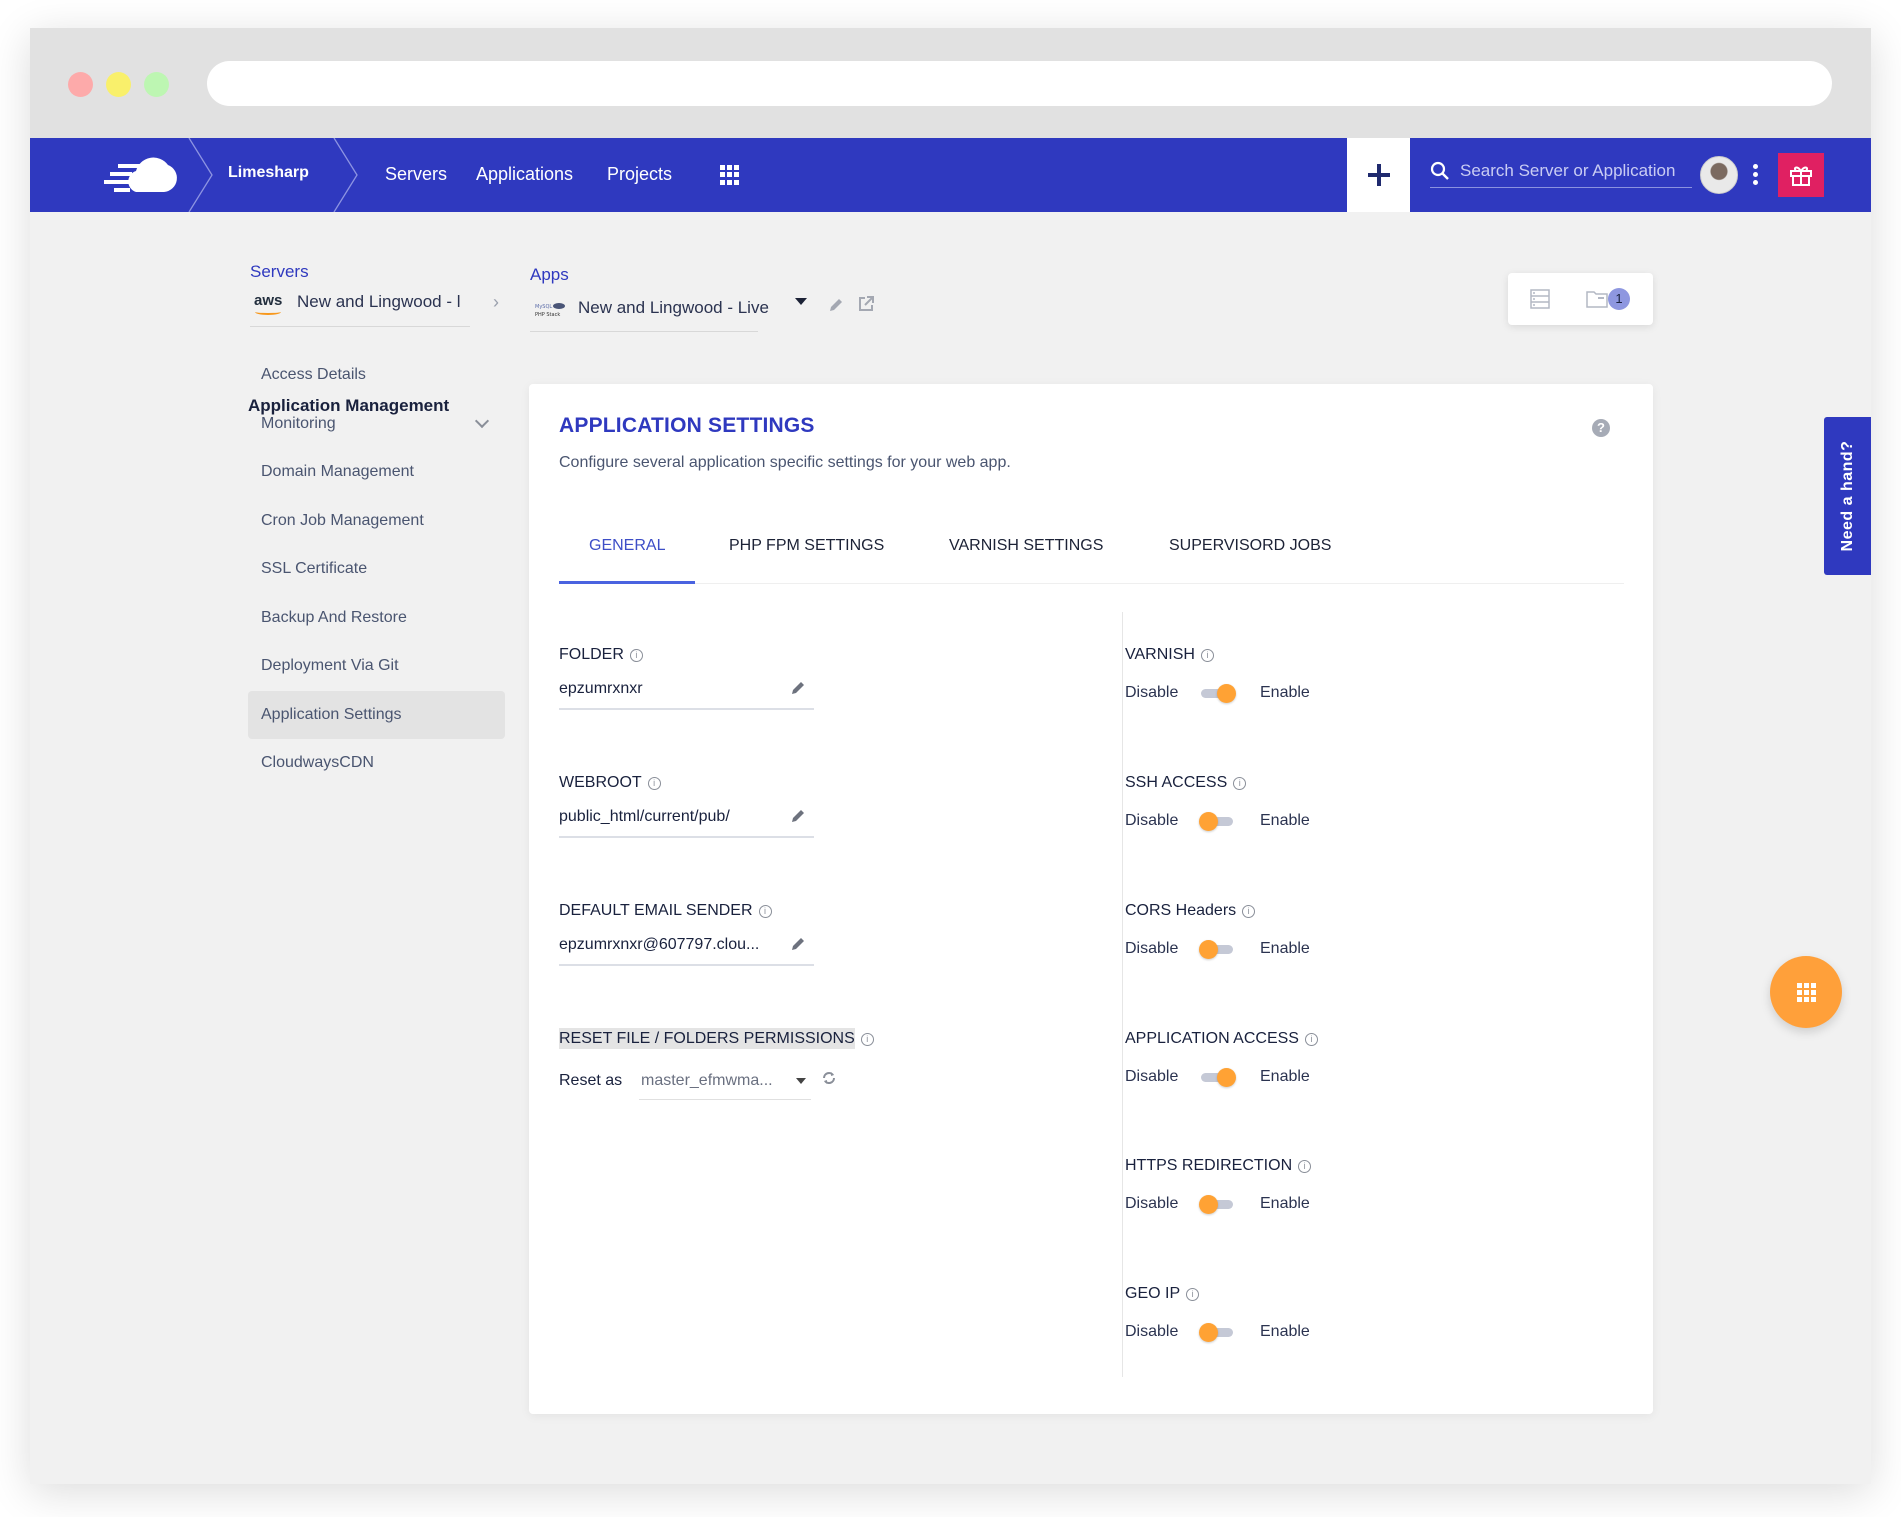 The height and width of the screenshot is (1517, 1901). I want to click on maximize-window-button, so click(156, 84).